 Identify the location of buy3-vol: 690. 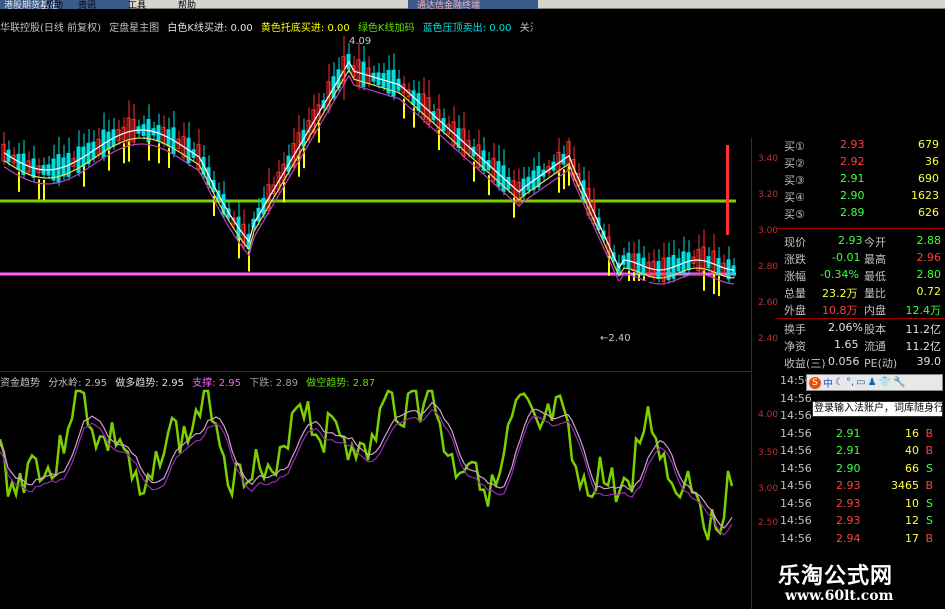
(928, 178).